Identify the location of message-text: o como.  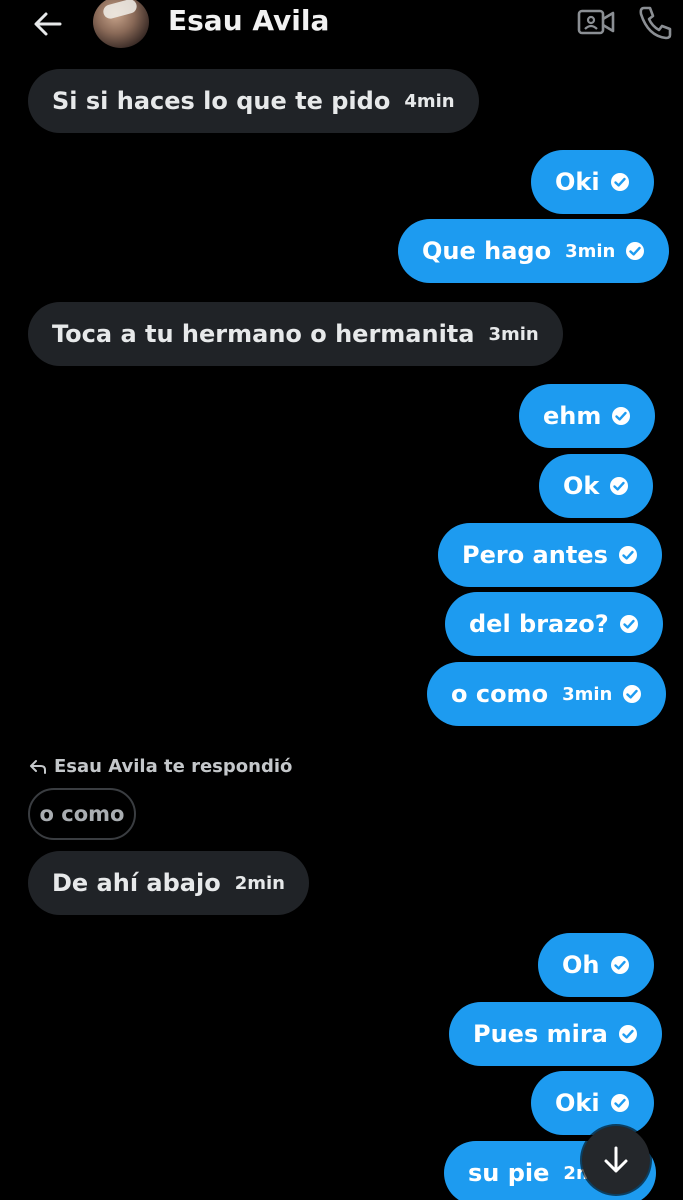
(500, 694).